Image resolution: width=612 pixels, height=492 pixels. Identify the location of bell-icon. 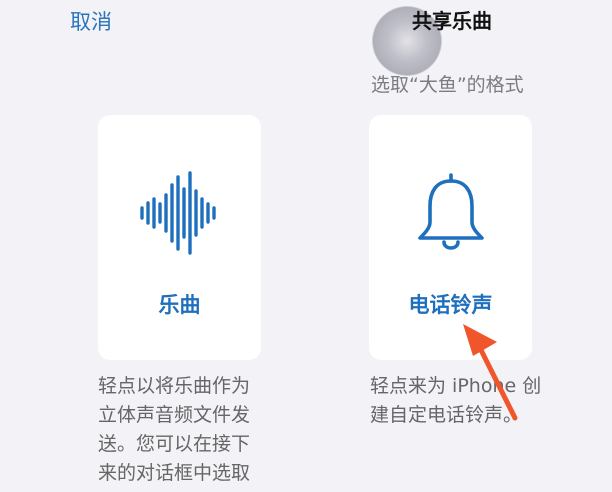
(450, 213).